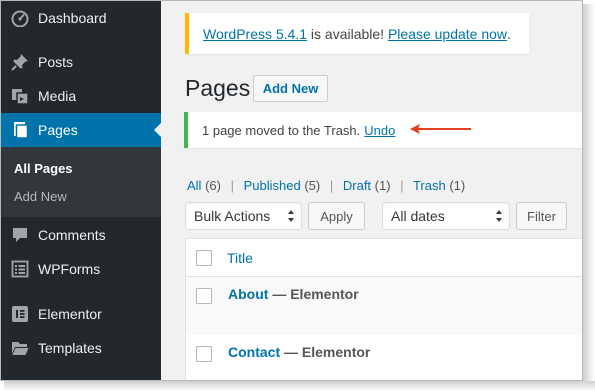 The image size is (595, 391). I want to click on filter-link-draft: Draft, so click(357, 185).